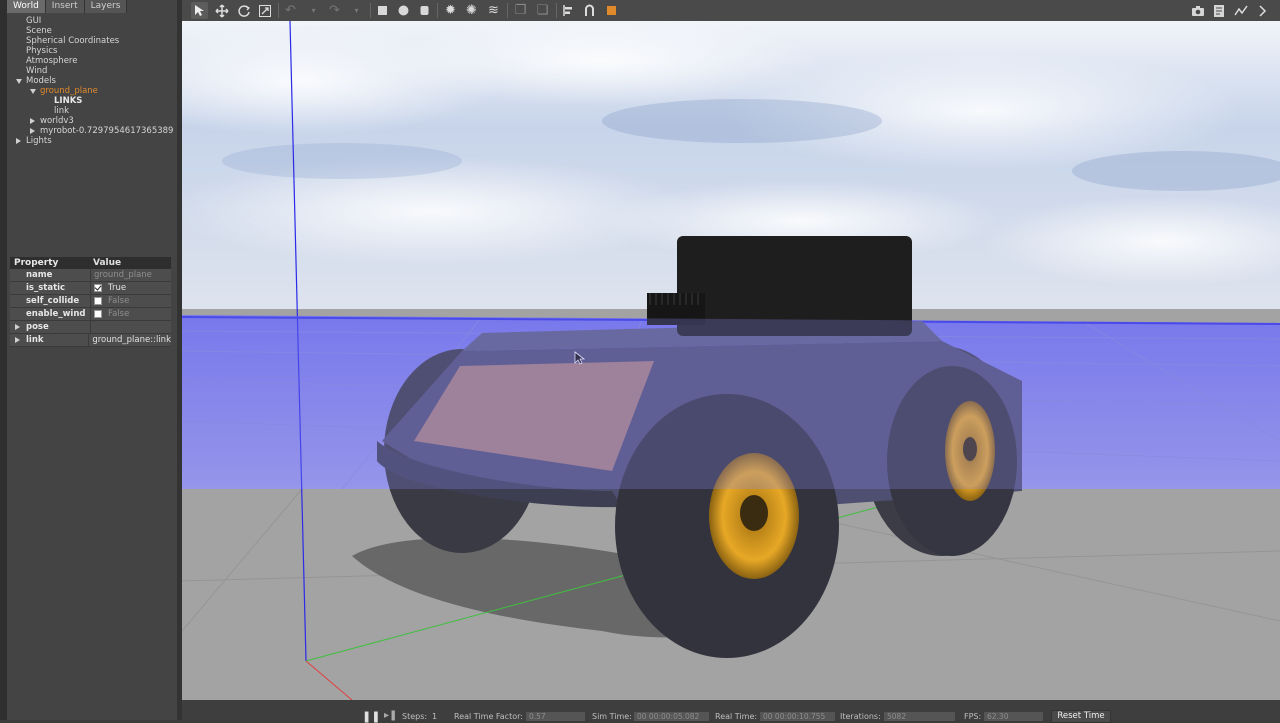 Image resolution: width=1280 pixels, height=723 pixels. Describe the element at coordinates (68, 101) in the screenshot. I see `tree-item-label: LINKS` at that location.